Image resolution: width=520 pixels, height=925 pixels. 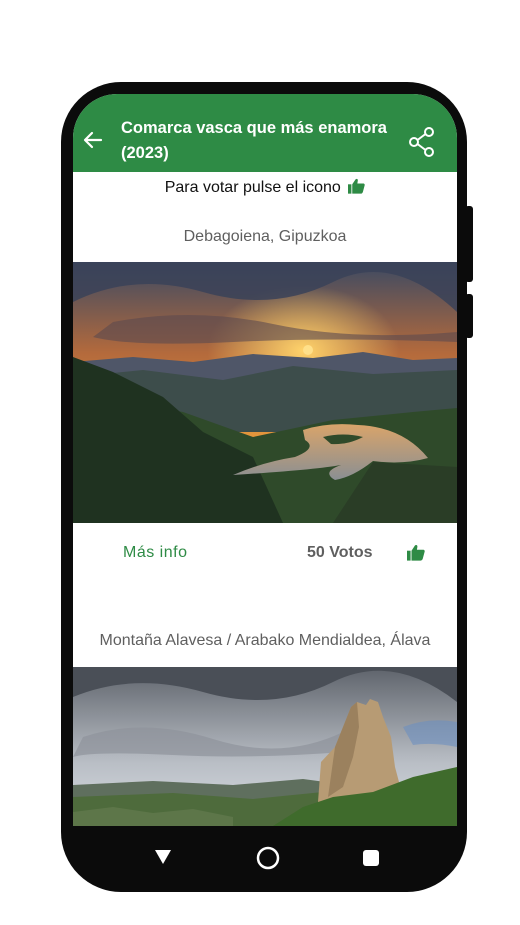 What do you see at coordinates (155, 553) in the screenshot?
I see `more-info-link: Más info` at bounding box center [155, 553].